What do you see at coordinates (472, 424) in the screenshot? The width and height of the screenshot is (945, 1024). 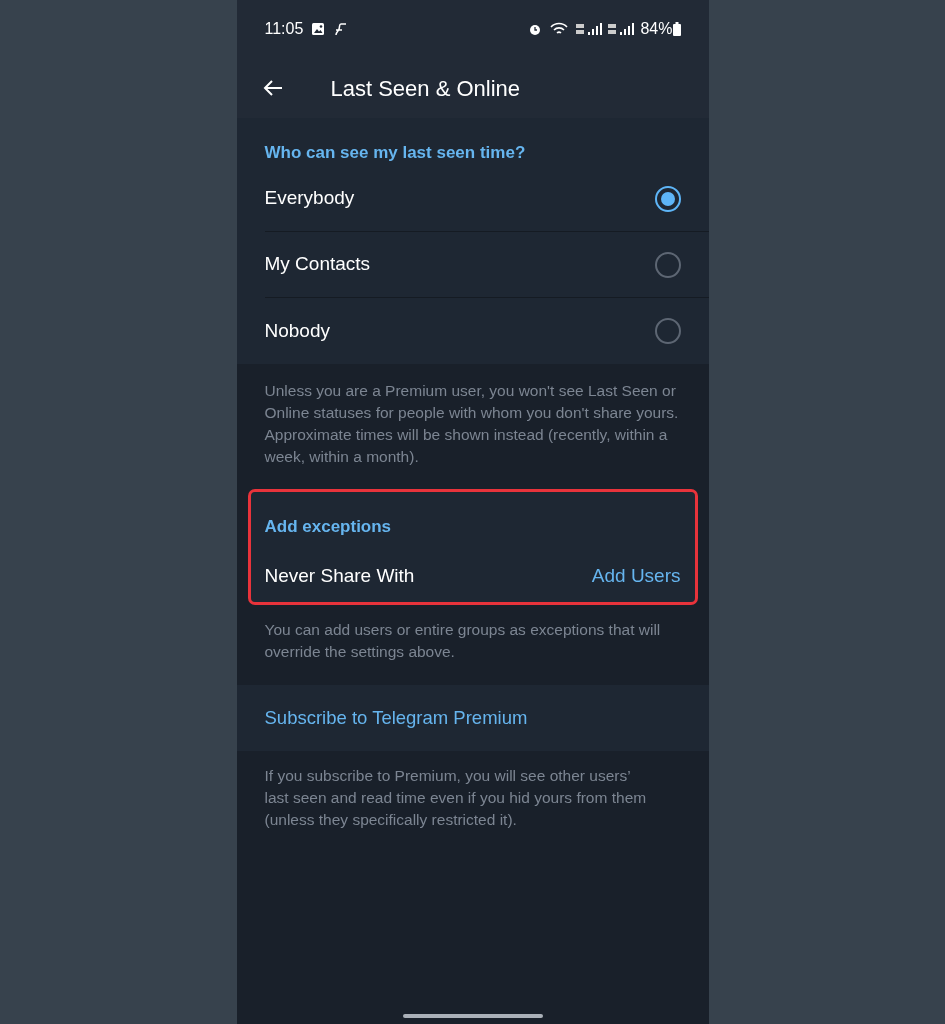 I see `info-text: Unless you are a Premium user, you won't see Last Seen or Online statuses for people with whom you don't share yours. Approximate times will be shown instead (recently, within a week, within a month).` at bounding box center [472, 424].